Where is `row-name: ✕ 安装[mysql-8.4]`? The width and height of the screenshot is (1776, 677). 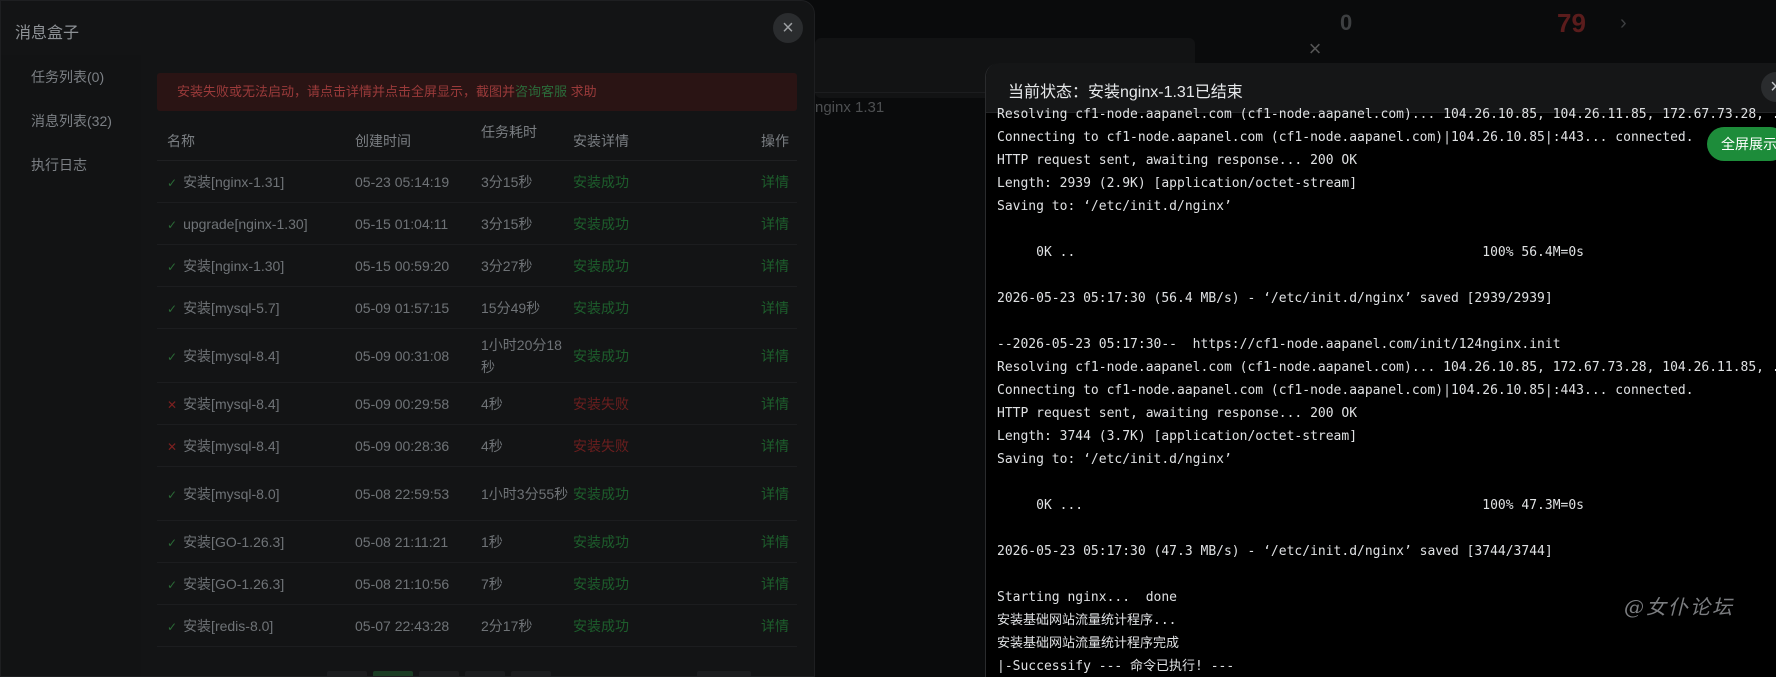
row-name: ✕ 安装[mysql-8.4] is located at coordinates (256, 404).